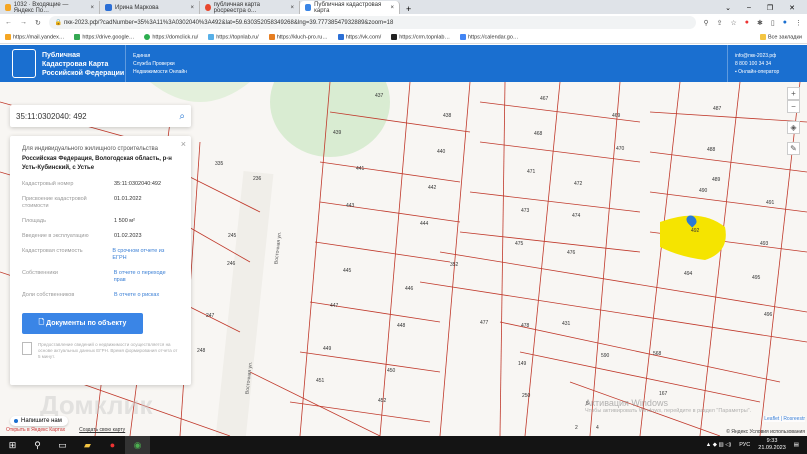 The width and height of the screenshot is (807, 454). I want to click on parcel-number: 487, so click(717, 109).